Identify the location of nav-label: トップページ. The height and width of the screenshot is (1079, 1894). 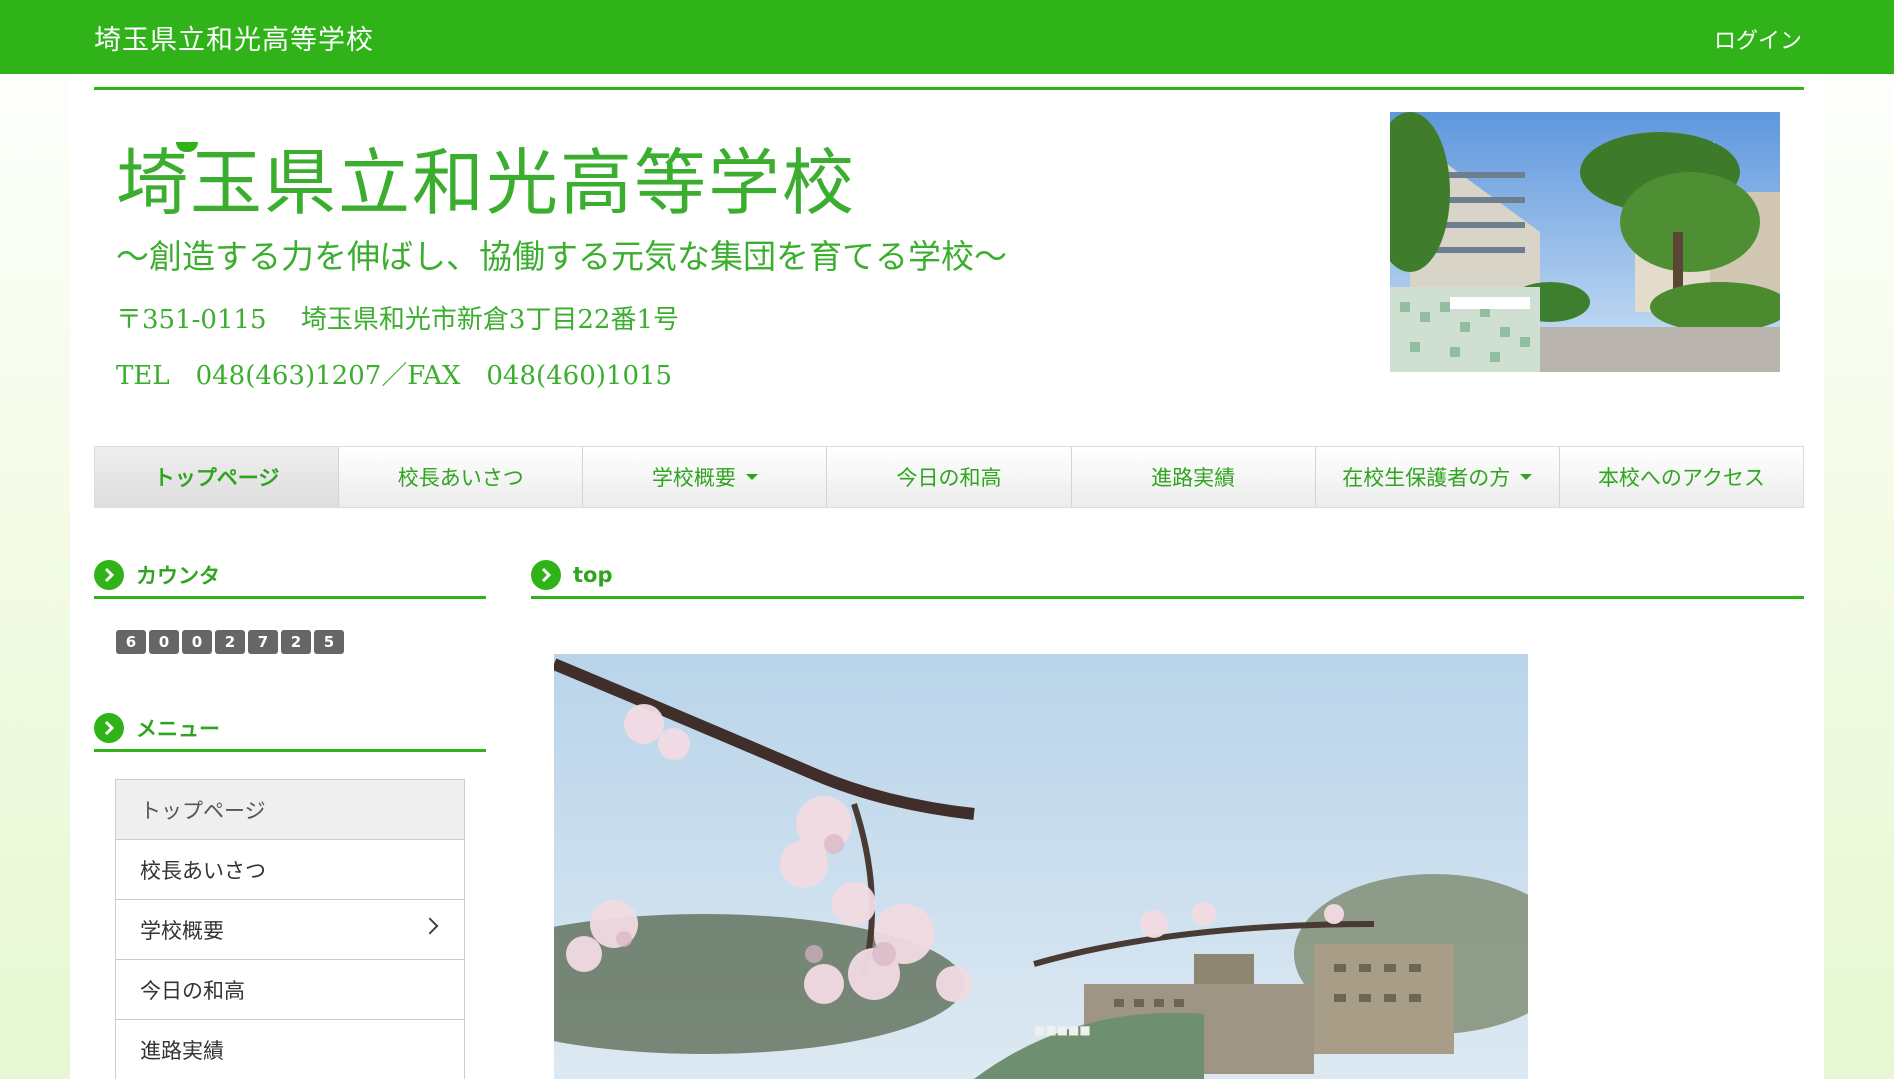
(216, 478).